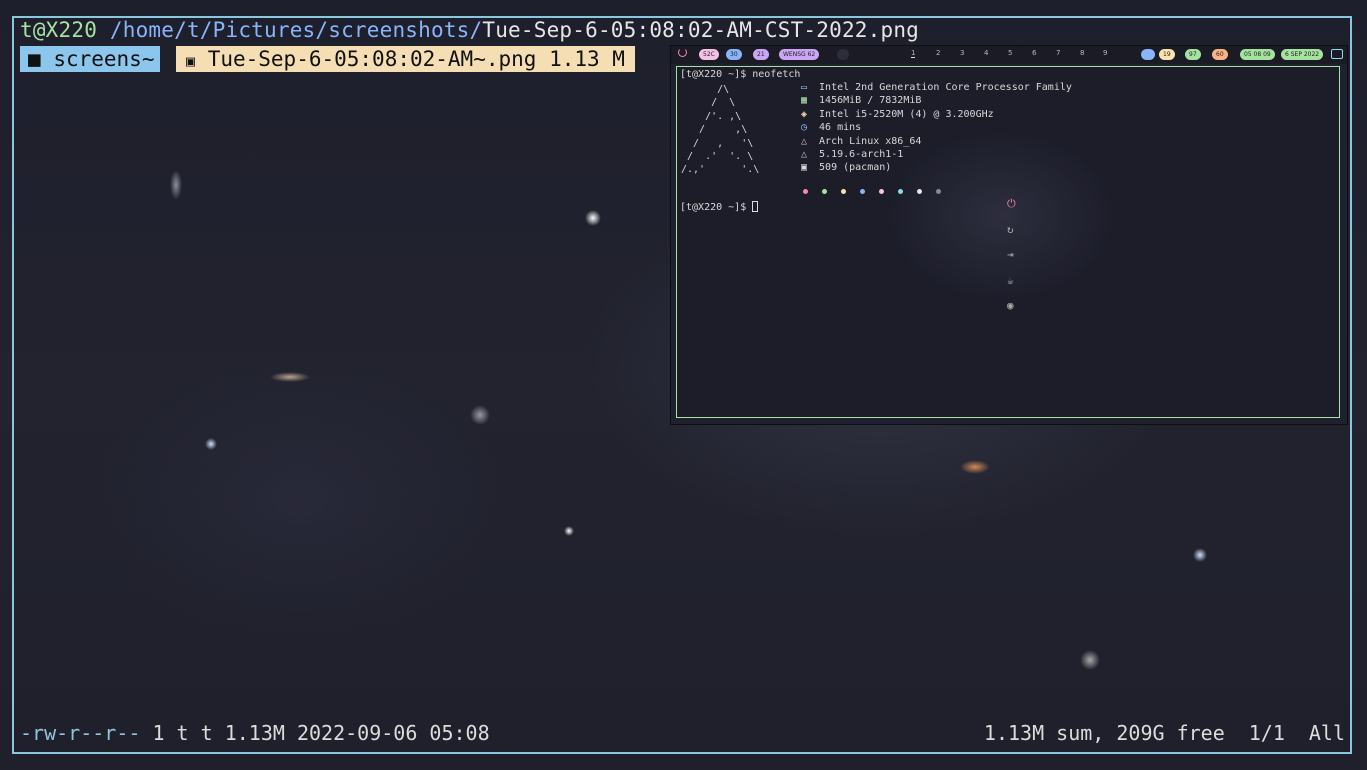  What do you see at coordinates (701, 30) in the screenshot?
I see `current-file-name: Tue-Sep-6-05:08:02-AM-CST-2022.png` at bounding box center [701, 30].